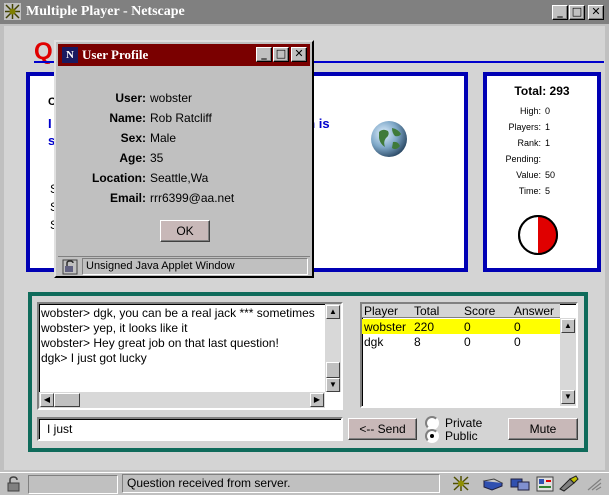 The width and height of the screenshot is (609, 495). Describe the element at coordinates (12, 11) in the screenshot. I see `netscape-app-icon` at that location.